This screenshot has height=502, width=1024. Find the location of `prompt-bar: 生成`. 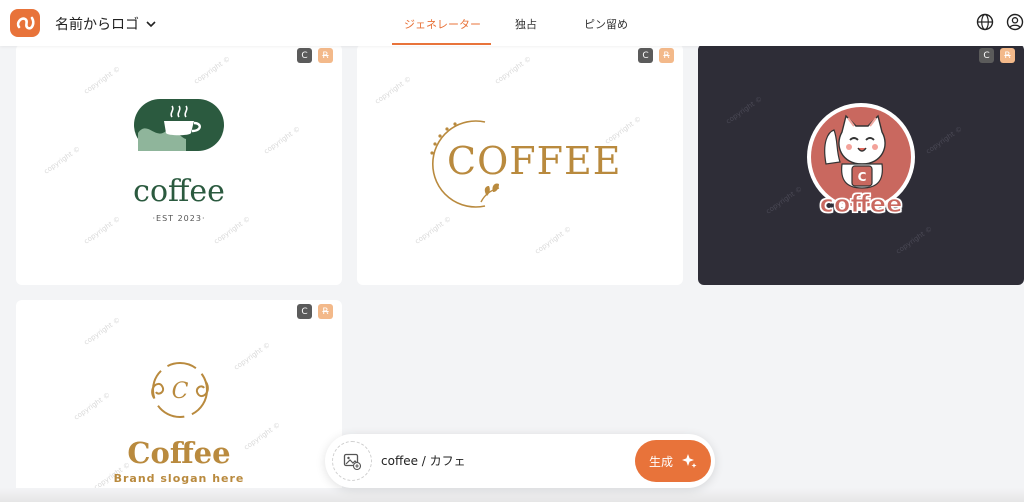

prompt-bar: 生成 is located at coordinates (520, 461).